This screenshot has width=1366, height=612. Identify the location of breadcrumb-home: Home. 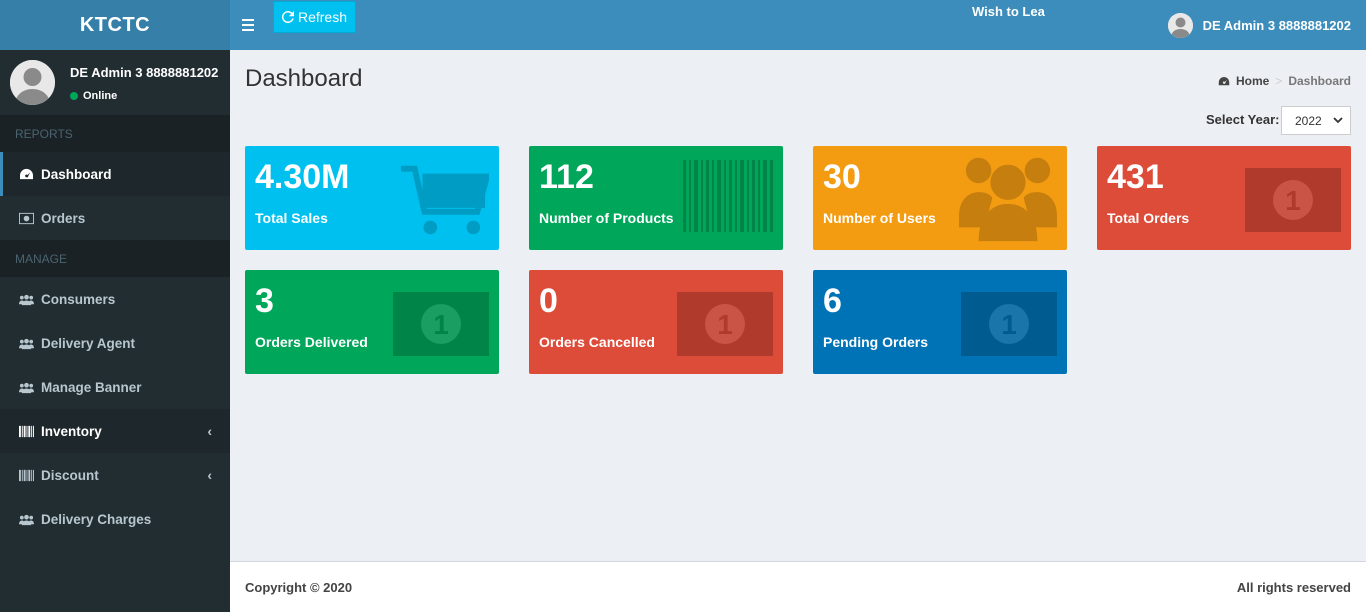
(1243, 81).